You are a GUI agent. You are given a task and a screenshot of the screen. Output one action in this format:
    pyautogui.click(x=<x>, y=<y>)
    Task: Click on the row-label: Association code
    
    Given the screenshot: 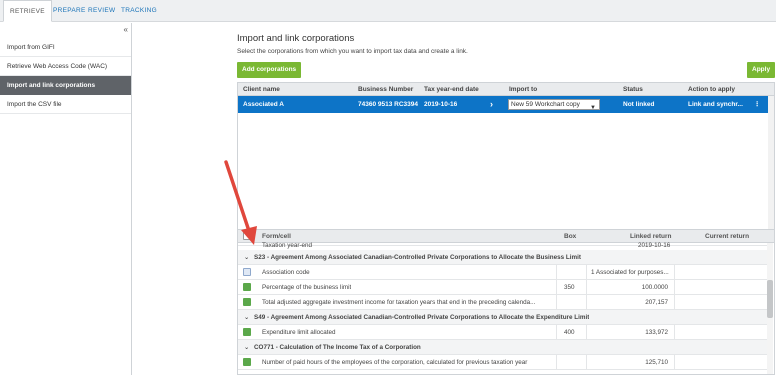 What is the action you would take?
    pyautogui.click(x=286, y=272)
    